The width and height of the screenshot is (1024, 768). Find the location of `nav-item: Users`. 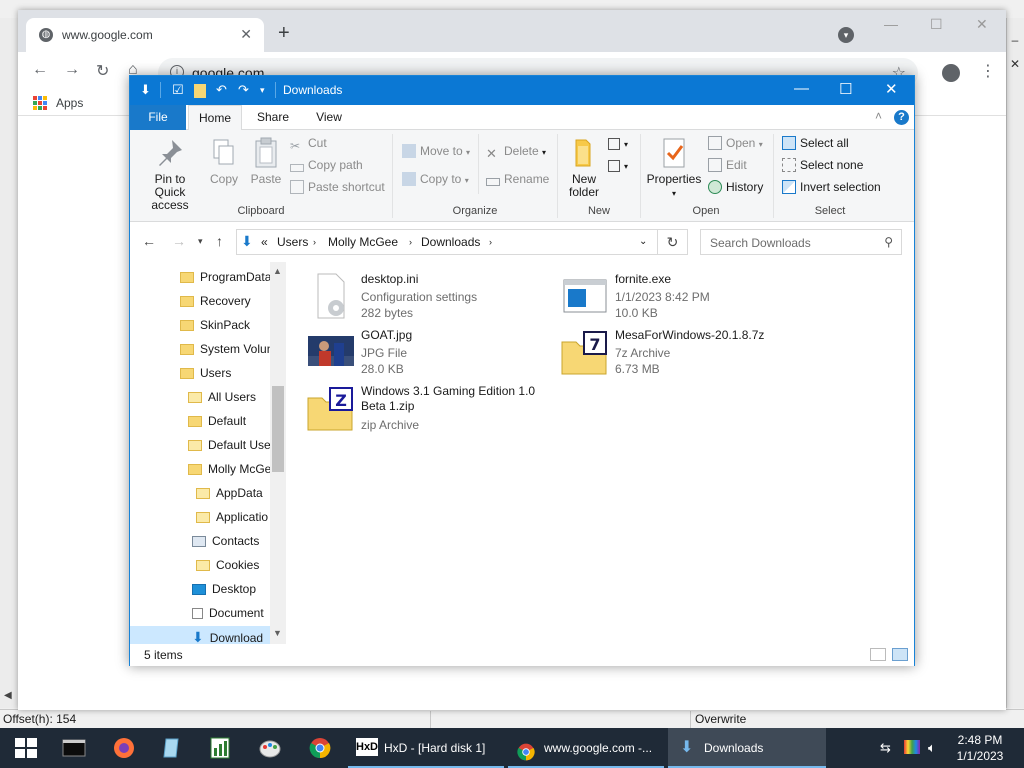

nav-item: Users is located at coordinates (205, 373).